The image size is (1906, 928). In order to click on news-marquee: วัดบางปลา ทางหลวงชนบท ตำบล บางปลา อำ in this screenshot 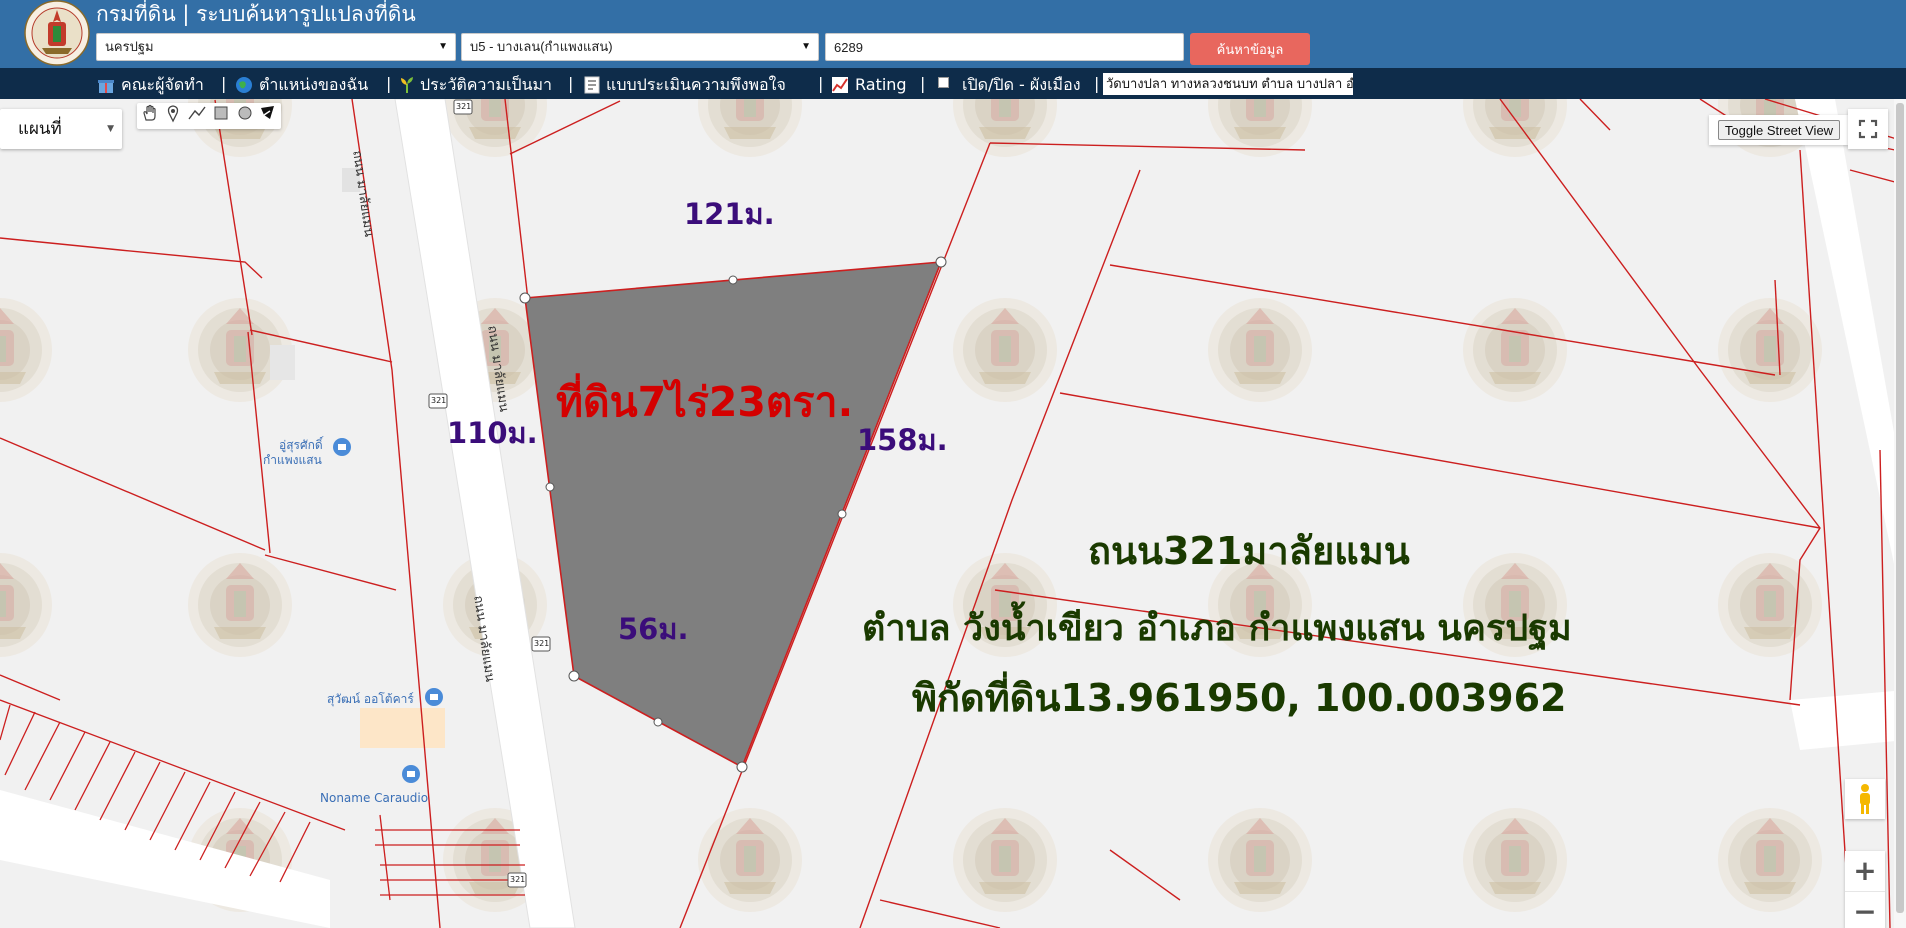, I will do `click(1228, 84)`.